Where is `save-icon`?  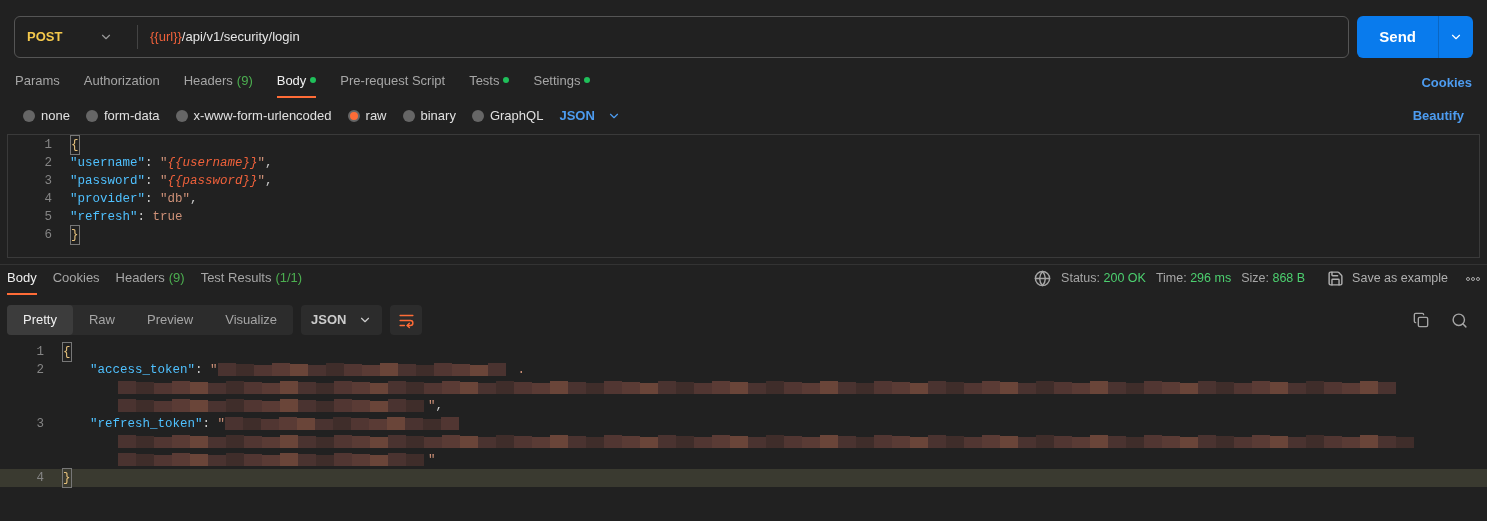 save-icon is located at coordinates (1336, 279).